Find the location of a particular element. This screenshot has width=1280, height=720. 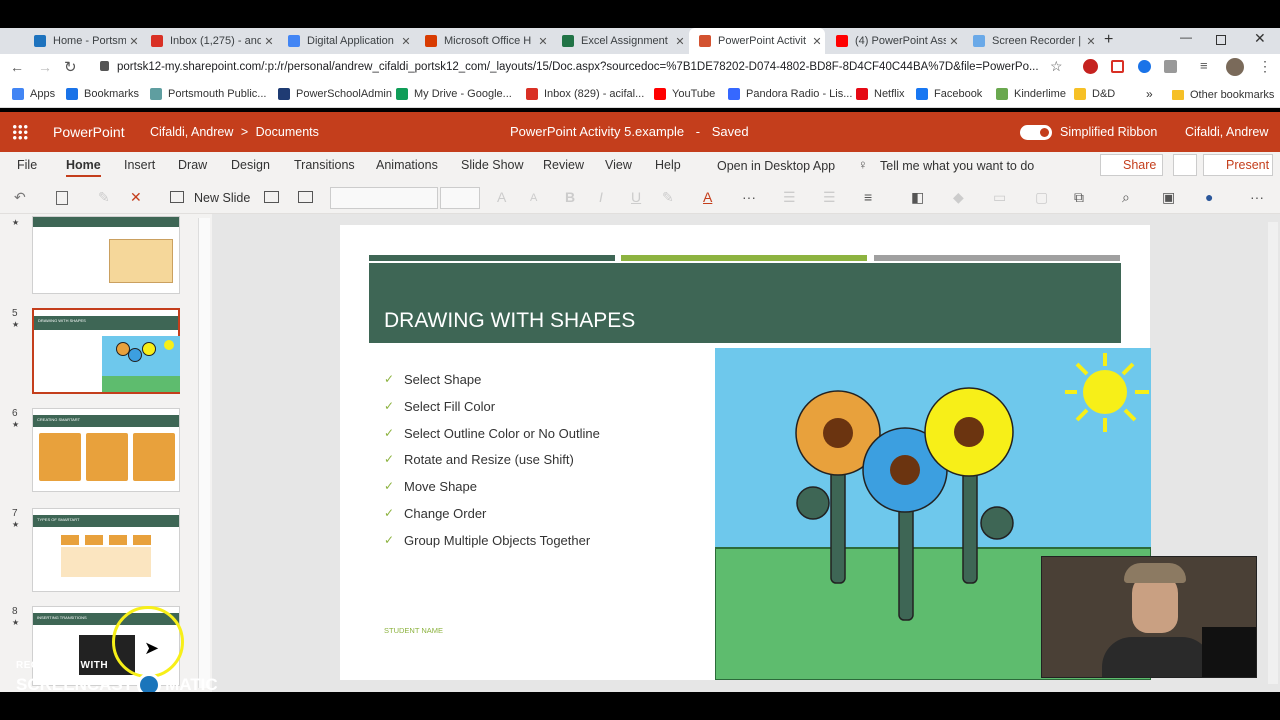

profile-avatar is located at coordinates (1235, 67).